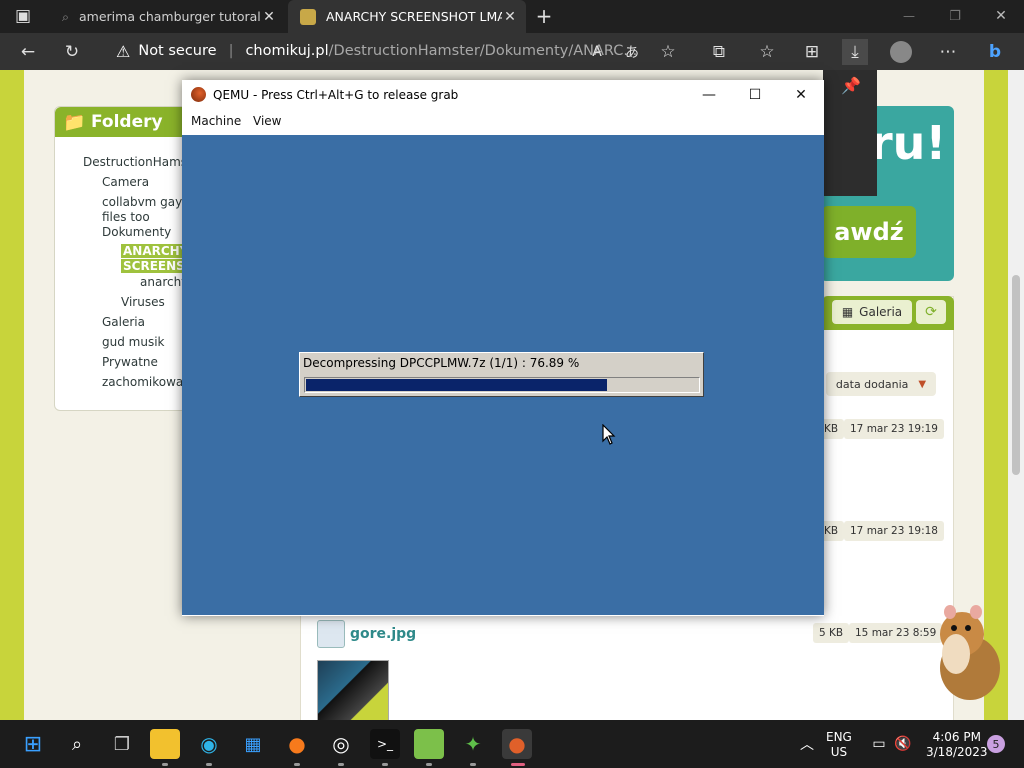 This screenshot has width=1024, height=768. What do you see at coordinates (429, 744) in the screenshot?
I see `notepad-plus-icon` at bounding box center [429, 744].